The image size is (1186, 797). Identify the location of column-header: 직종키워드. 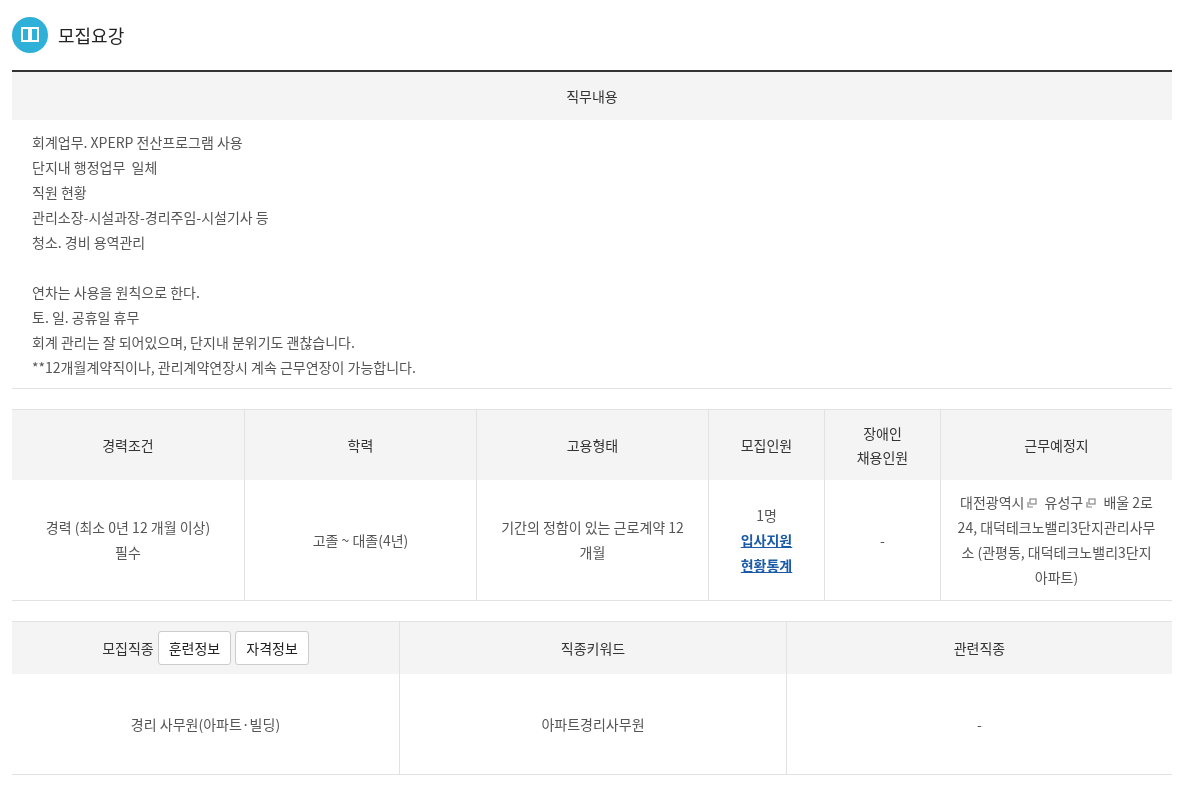
(592, 648).